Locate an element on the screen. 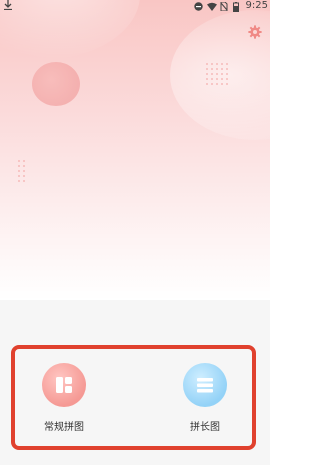 The image size is (320, 465). battery-icon is located at coordinates (237, 6).